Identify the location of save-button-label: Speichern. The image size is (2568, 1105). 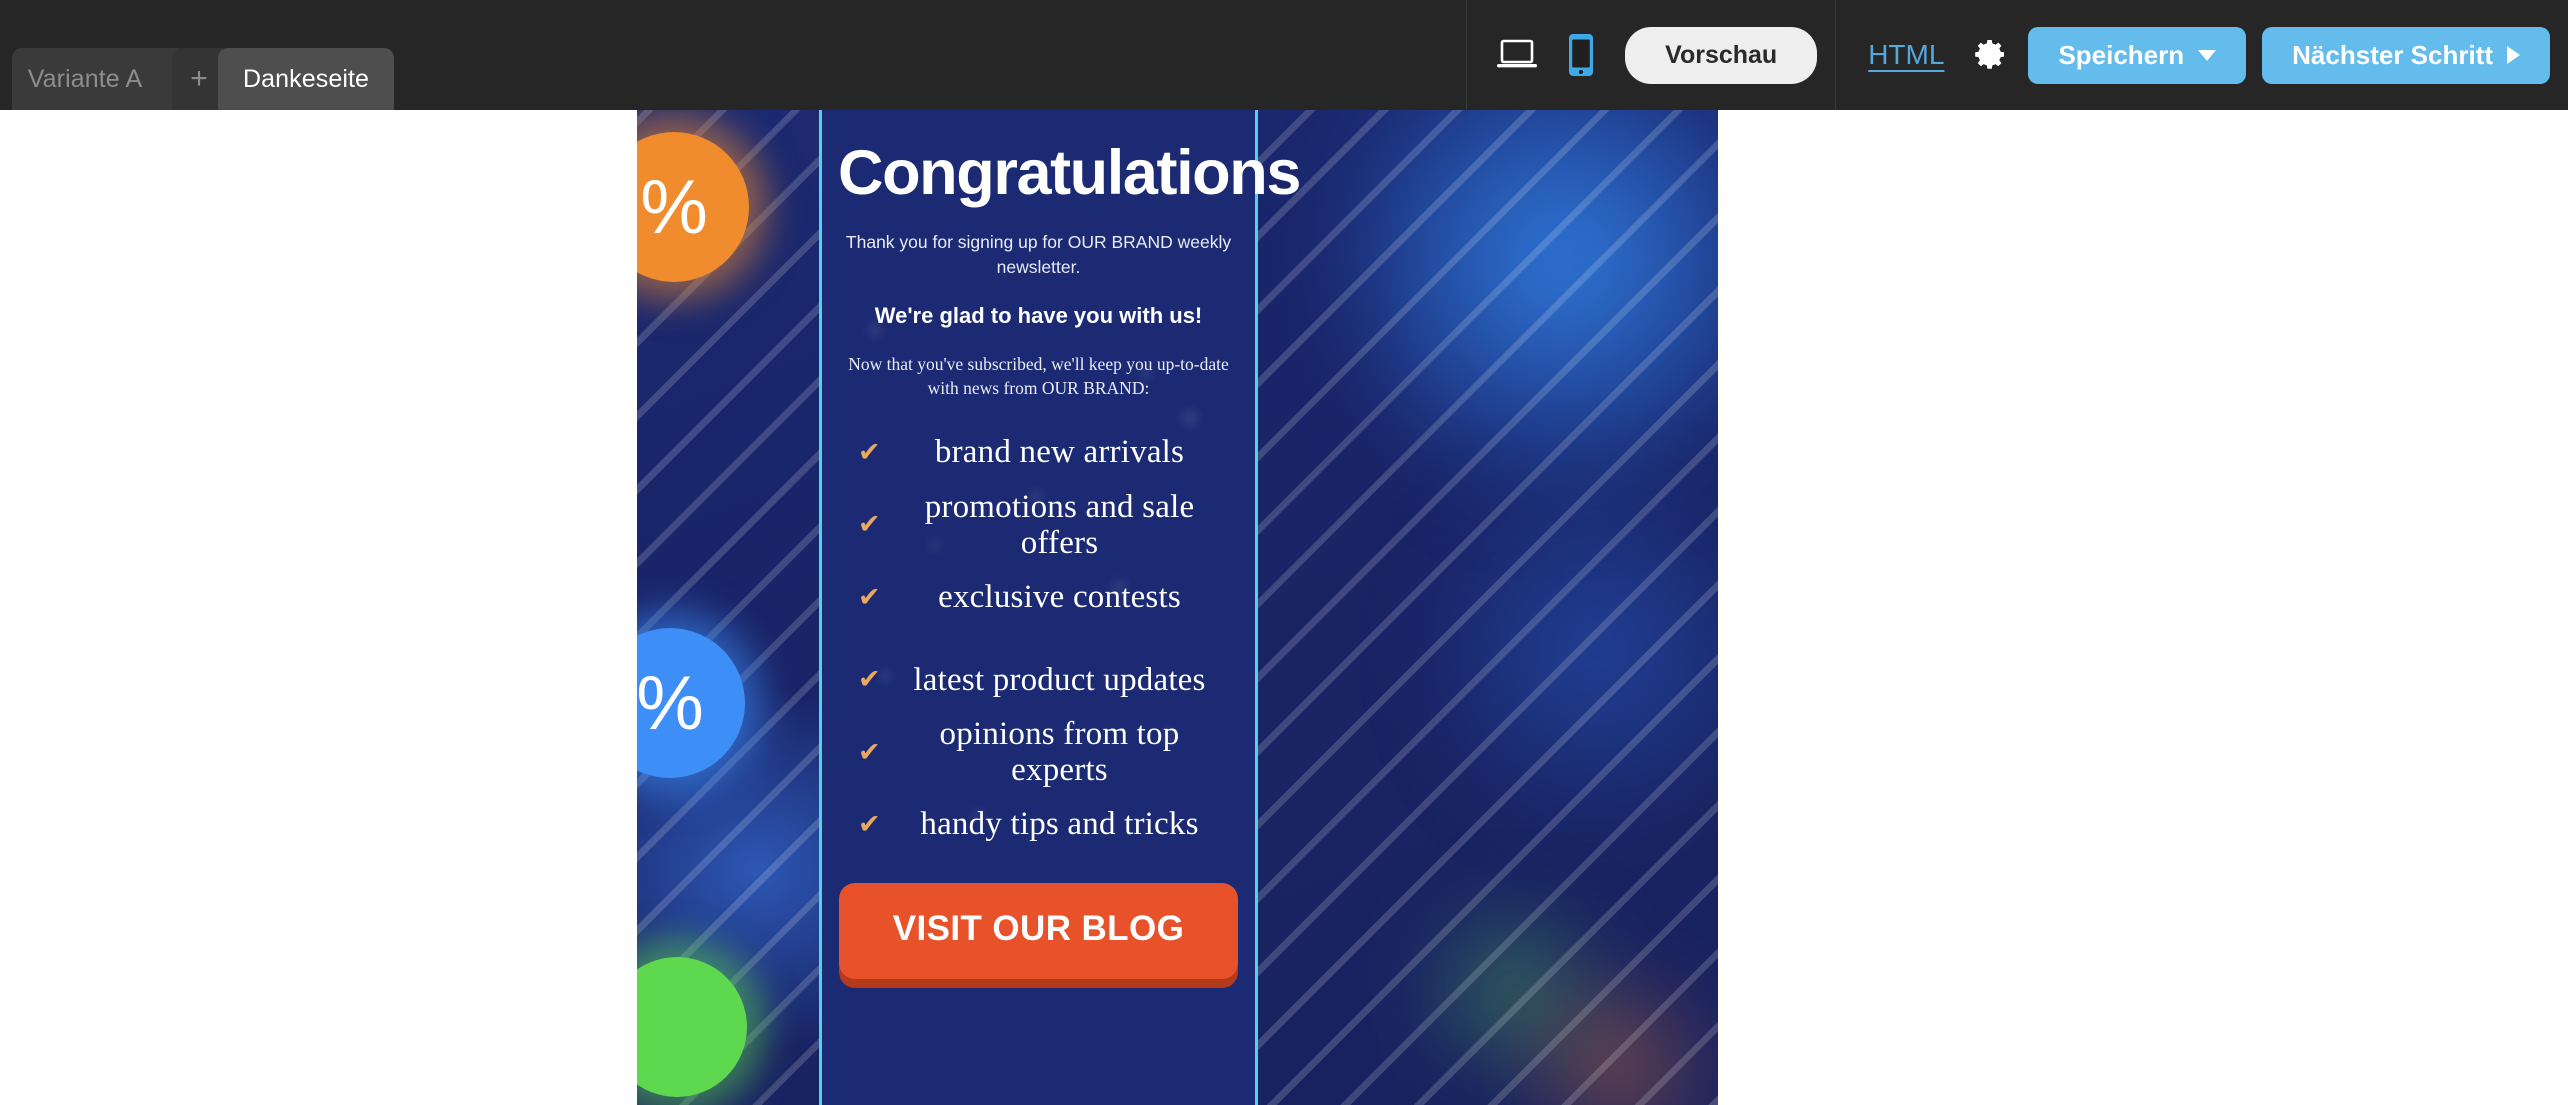
(2121, 54).